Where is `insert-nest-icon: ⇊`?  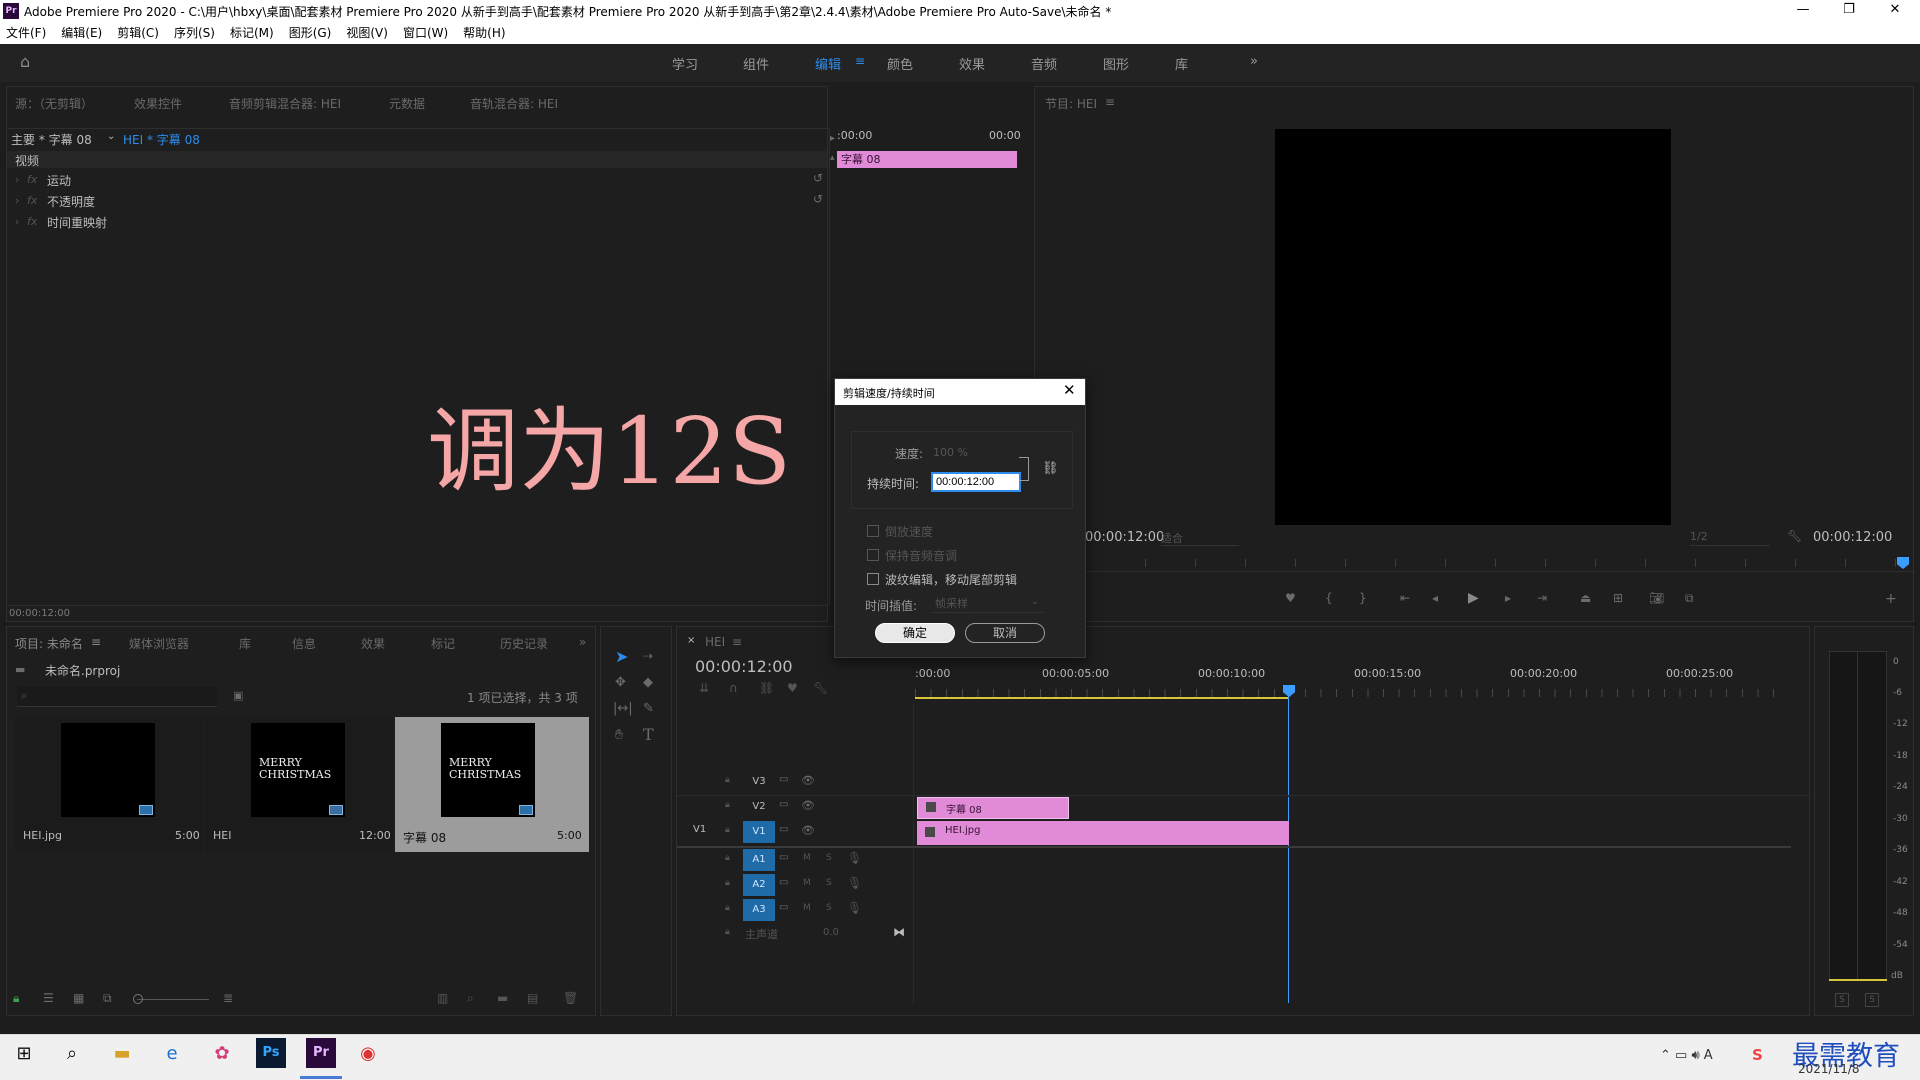 insert-nest-icon: ⇊ is located at coordinates (704, 688).